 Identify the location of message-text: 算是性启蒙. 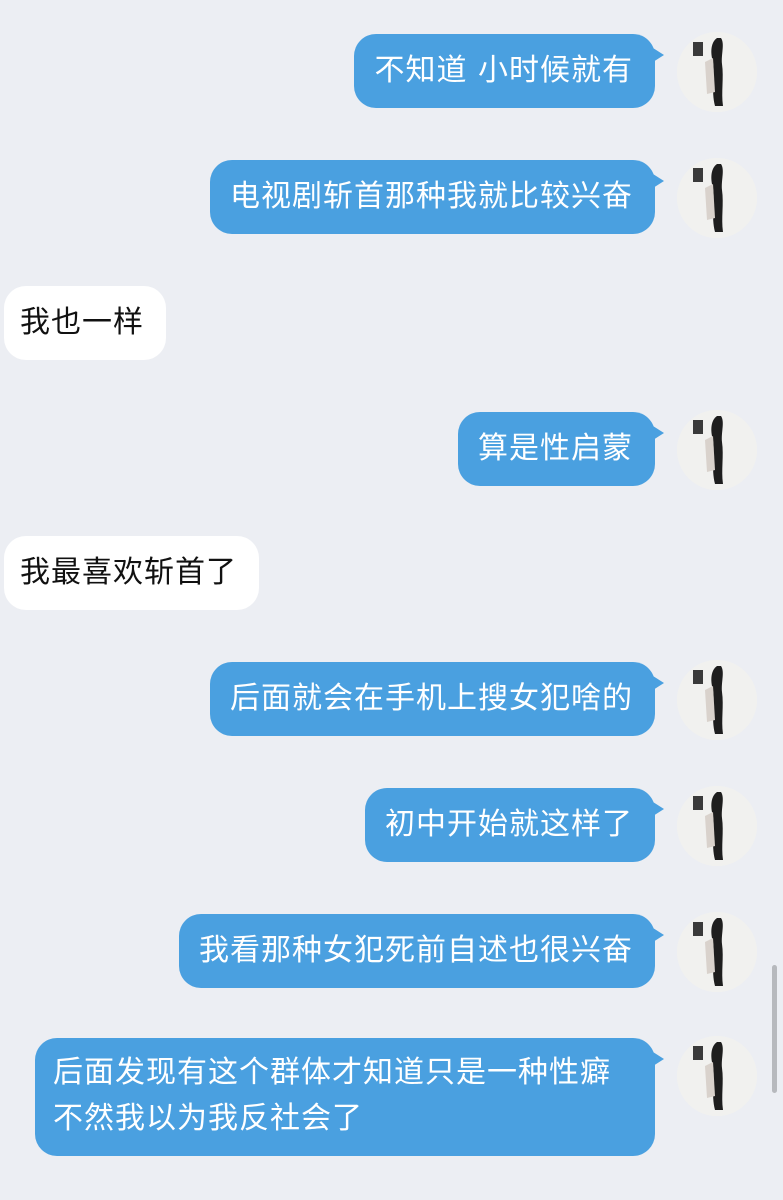
(555, 448).